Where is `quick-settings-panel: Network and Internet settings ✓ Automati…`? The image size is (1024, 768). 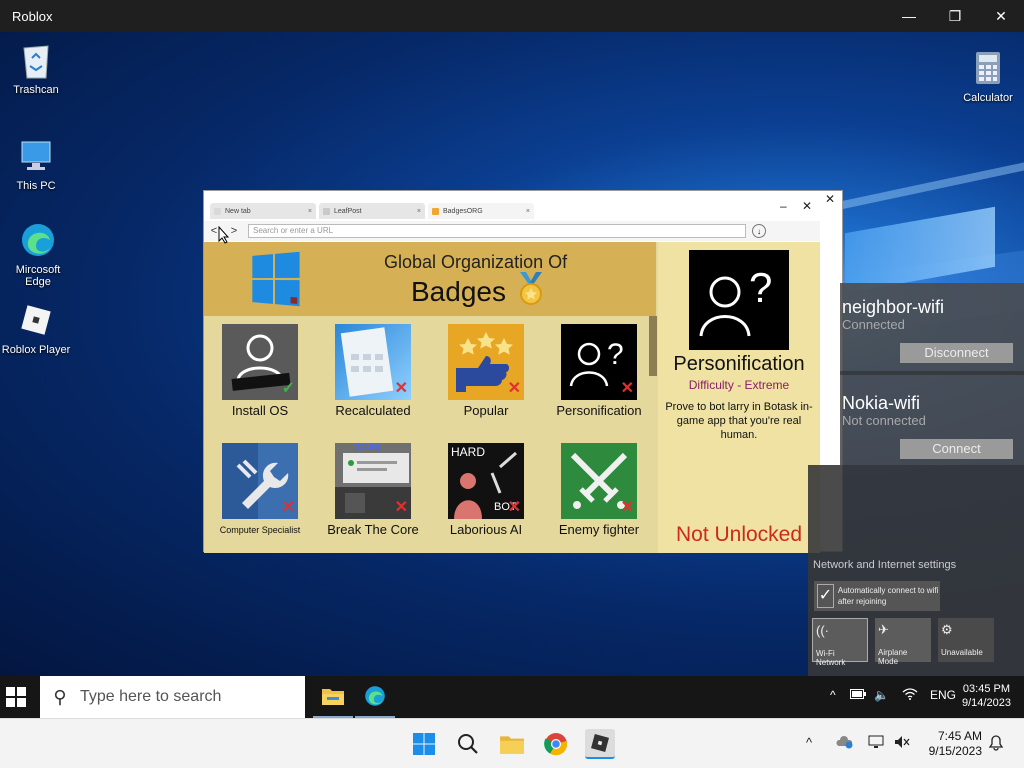 quick-settings-panel: Network and Internet settings ✓ Automati… is located at coordinates (916, 570).